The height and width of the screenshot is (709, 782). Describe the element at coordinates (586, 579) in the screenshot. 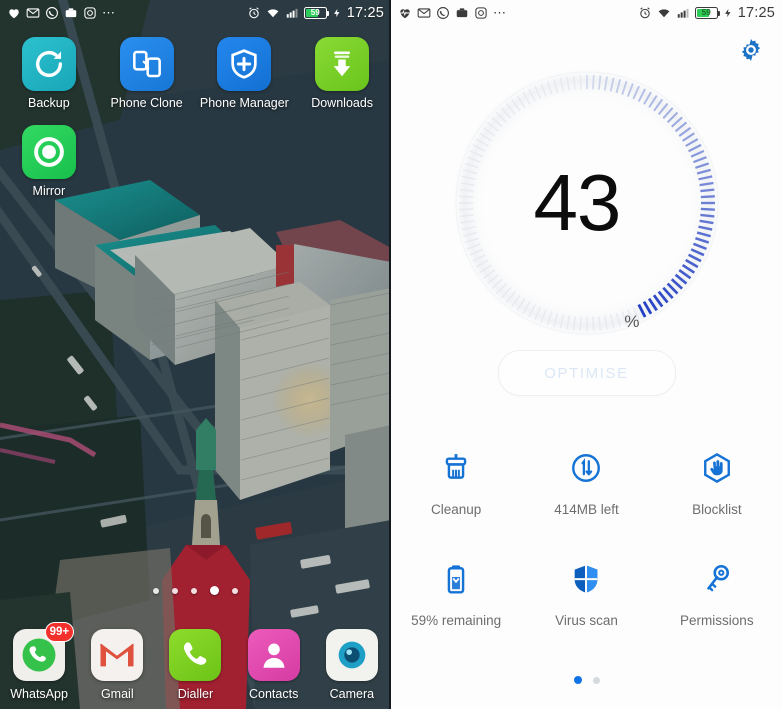

I see `shield-icon` at that location.